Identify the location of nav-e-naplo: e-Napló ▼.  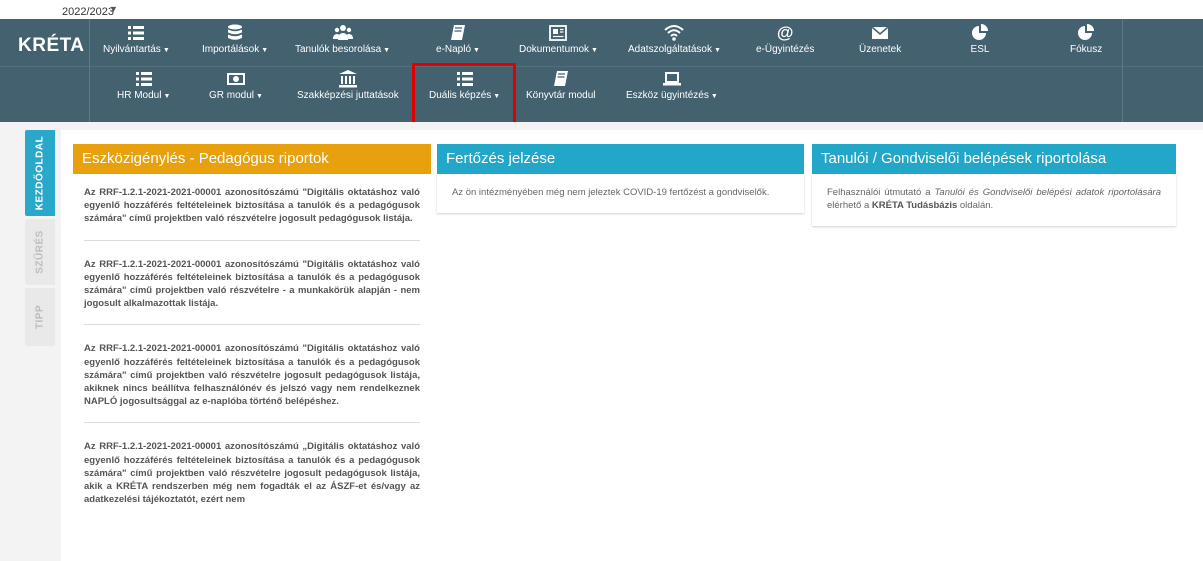
(458, 39).